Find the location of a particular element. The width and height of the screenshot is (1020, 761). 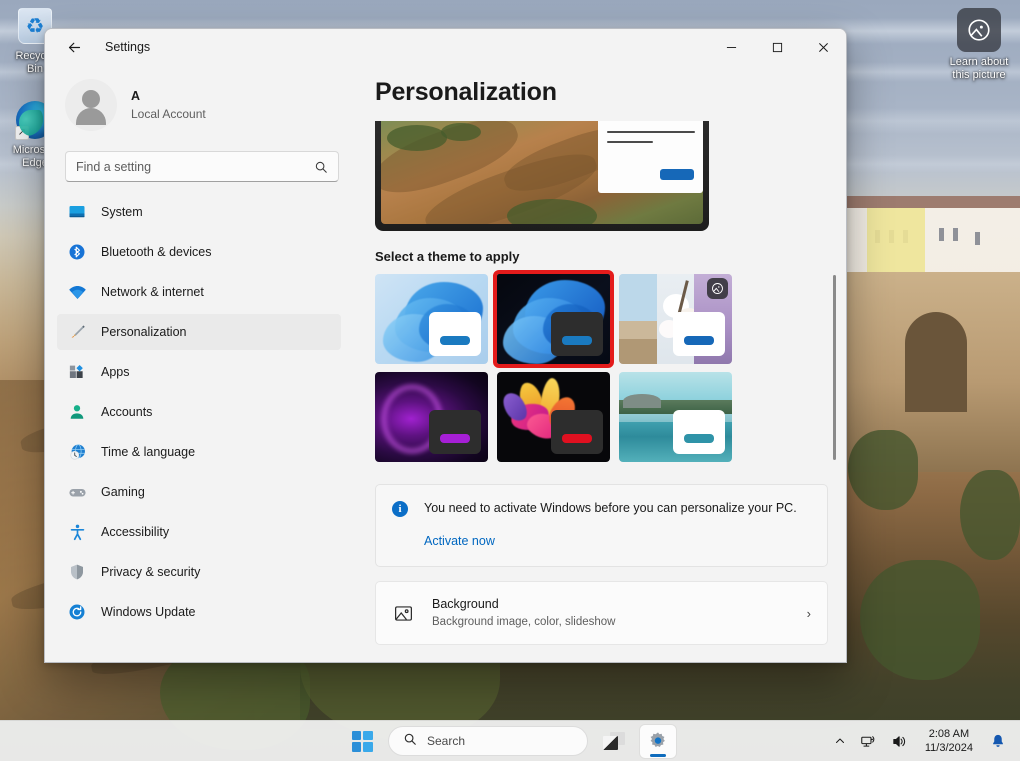

accessibility-icon is located at coordinates (77, 532).